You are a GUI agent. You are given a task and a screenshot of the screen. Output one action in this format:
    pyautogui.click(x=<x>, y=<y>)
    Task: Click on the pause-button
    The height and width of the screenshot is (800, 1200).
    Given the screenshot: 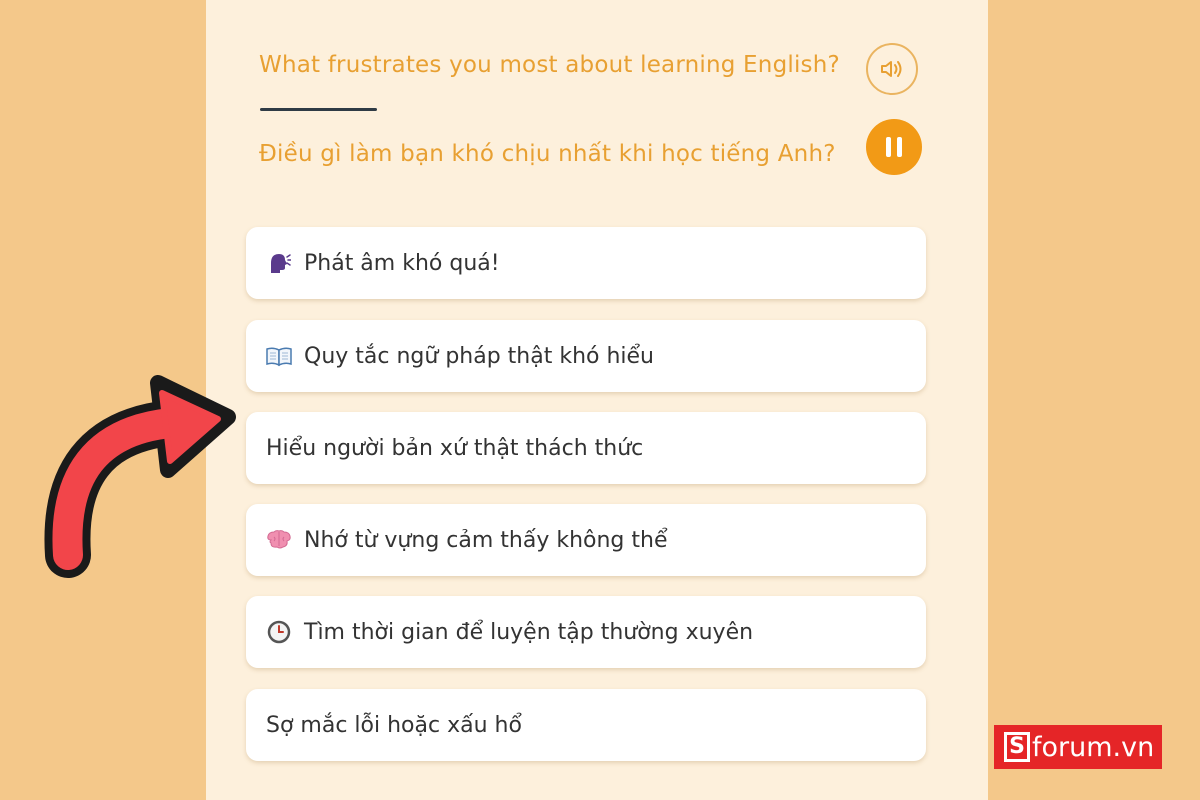 What is the action you would take?
    pyautogui.click(x=894, y=147)
    